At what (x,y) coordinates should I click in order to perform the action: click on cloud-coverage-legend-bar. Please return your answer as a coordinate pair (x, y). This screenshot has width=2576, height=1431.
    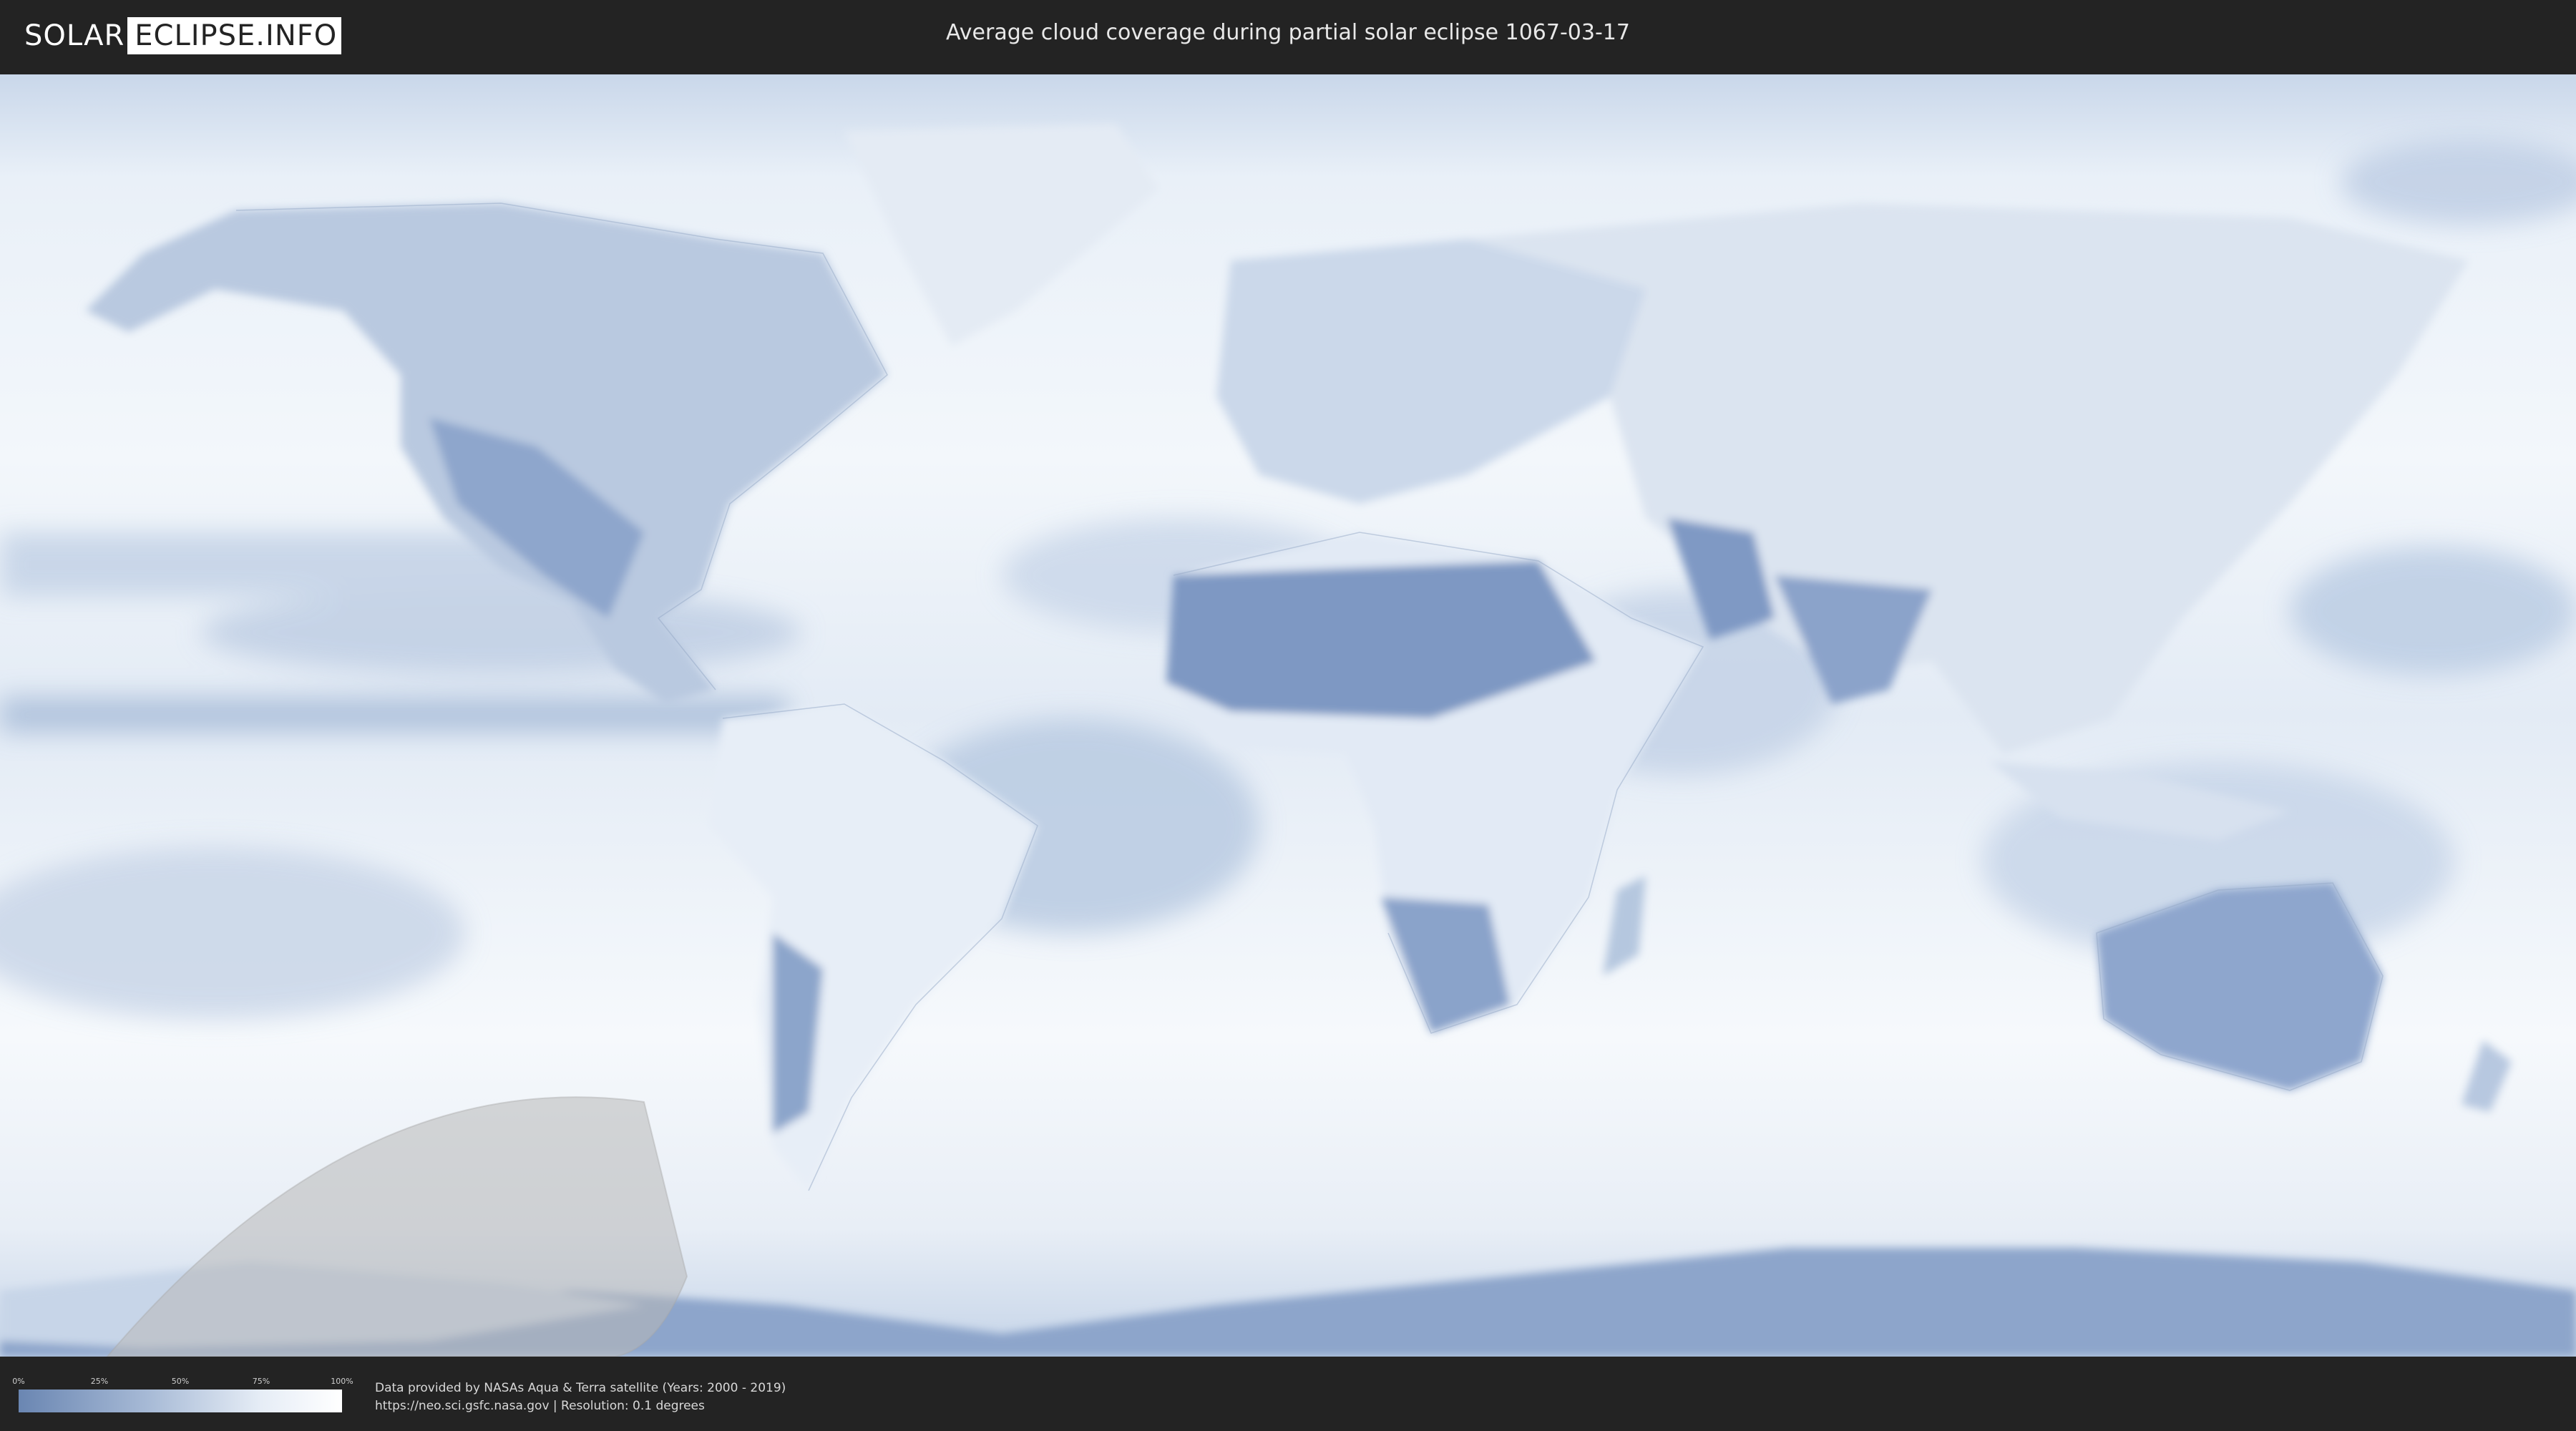
    Looking at the image, I should click on (180, 1401).